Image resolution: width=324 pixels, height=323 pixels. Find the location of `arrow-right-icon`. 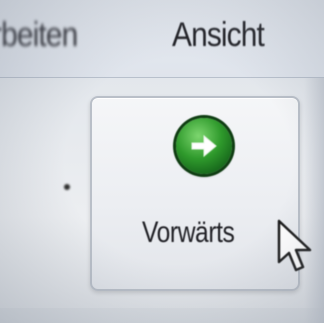

arrow-right-icon is located at coordinates (204, 146).